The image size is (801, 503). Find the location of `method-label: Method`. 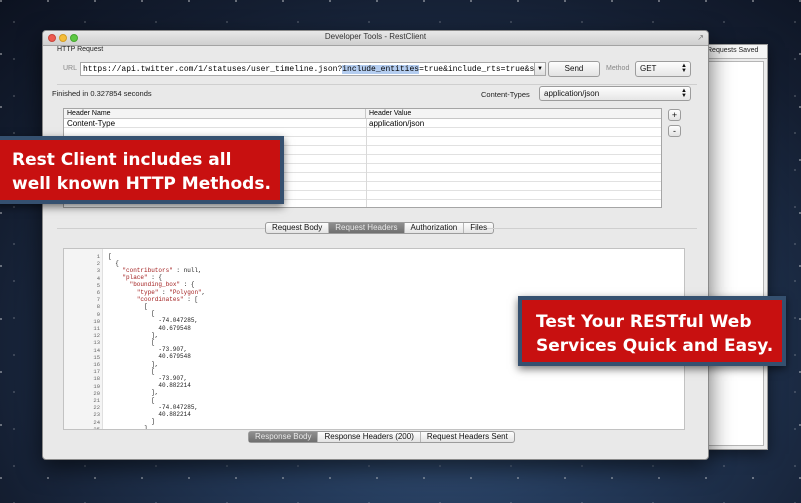

method-label: Method is located at coordinates (618, 68).